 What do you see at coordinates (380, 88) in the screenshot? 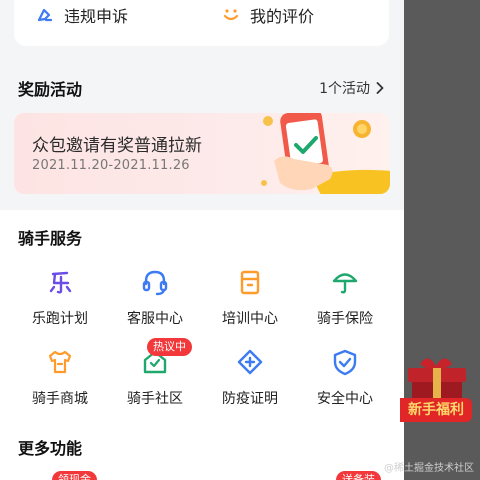
I see `chevron-right-icon` at bounding box center [380, 88].